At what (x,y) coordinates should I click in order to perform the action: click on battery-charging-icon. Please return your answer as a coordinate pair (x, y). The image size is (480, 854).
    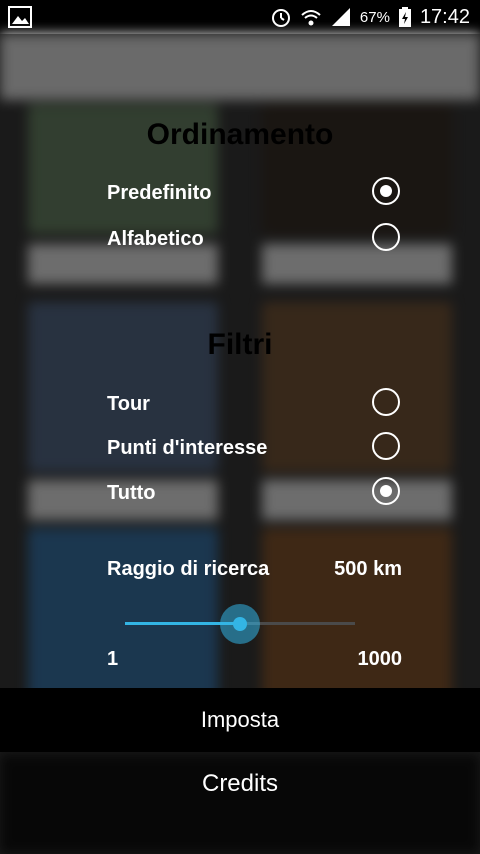
    Looking at the image, I should click on (404, 17).